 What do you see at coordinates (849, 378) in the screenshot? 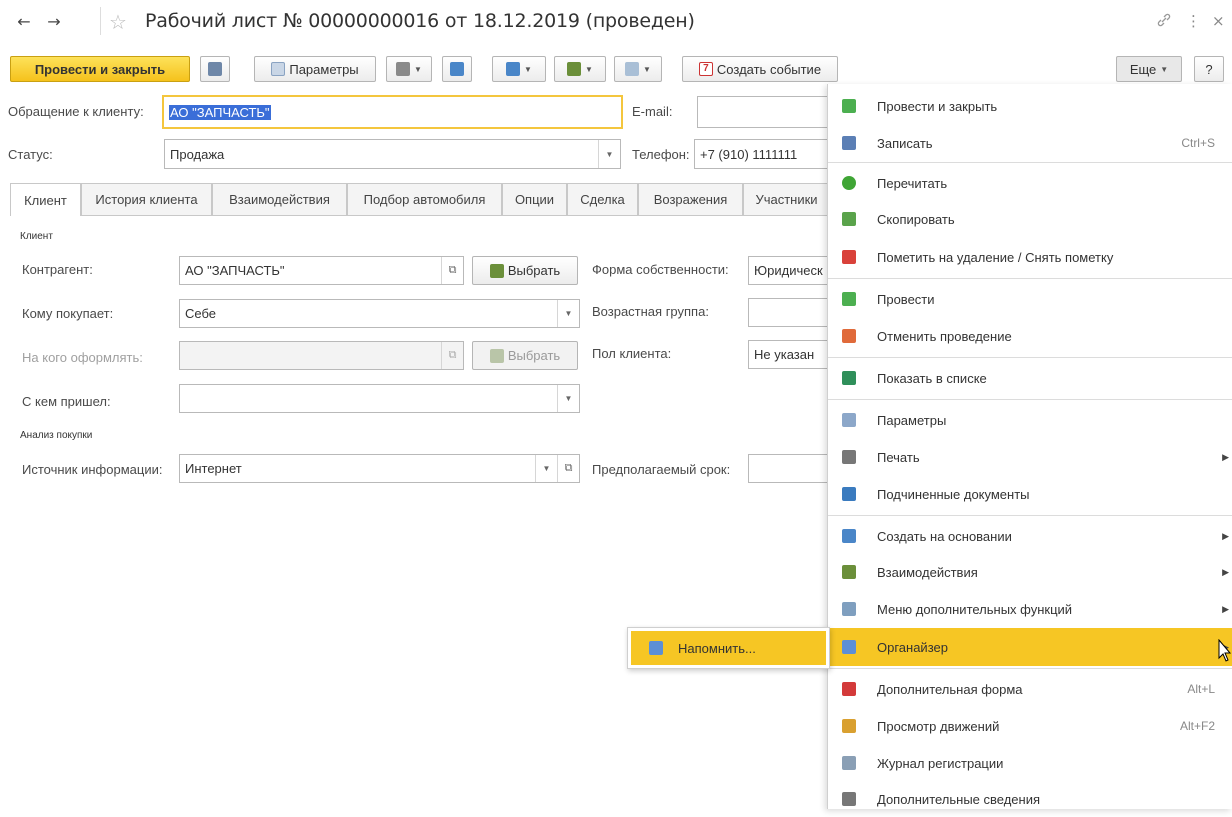
I see `list-icon` at bounding box center [849, 378].